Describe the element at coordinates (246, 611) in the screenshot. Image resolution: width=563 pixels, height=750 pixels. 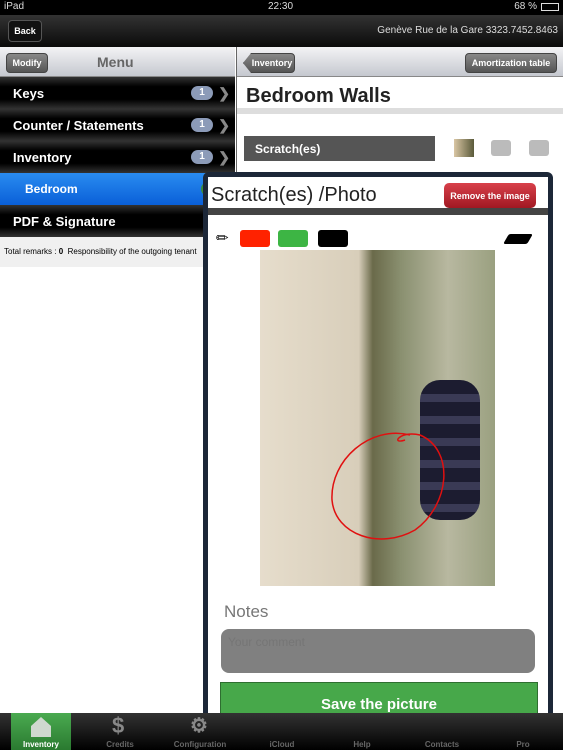
I see `notes-label: Notes` at that location.